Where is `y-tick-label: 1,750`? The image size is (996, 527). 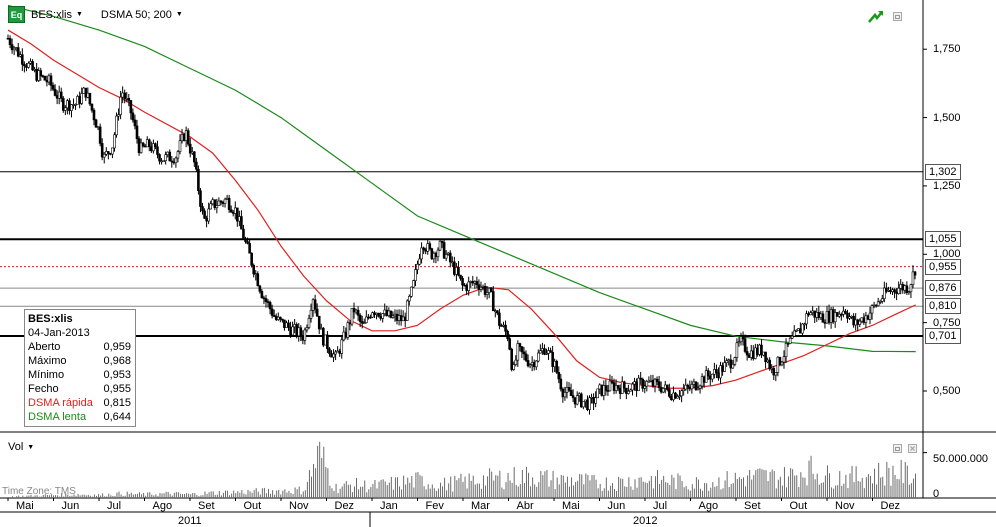 y-tick-label: 1,750 is located at coordinates (947, 49).